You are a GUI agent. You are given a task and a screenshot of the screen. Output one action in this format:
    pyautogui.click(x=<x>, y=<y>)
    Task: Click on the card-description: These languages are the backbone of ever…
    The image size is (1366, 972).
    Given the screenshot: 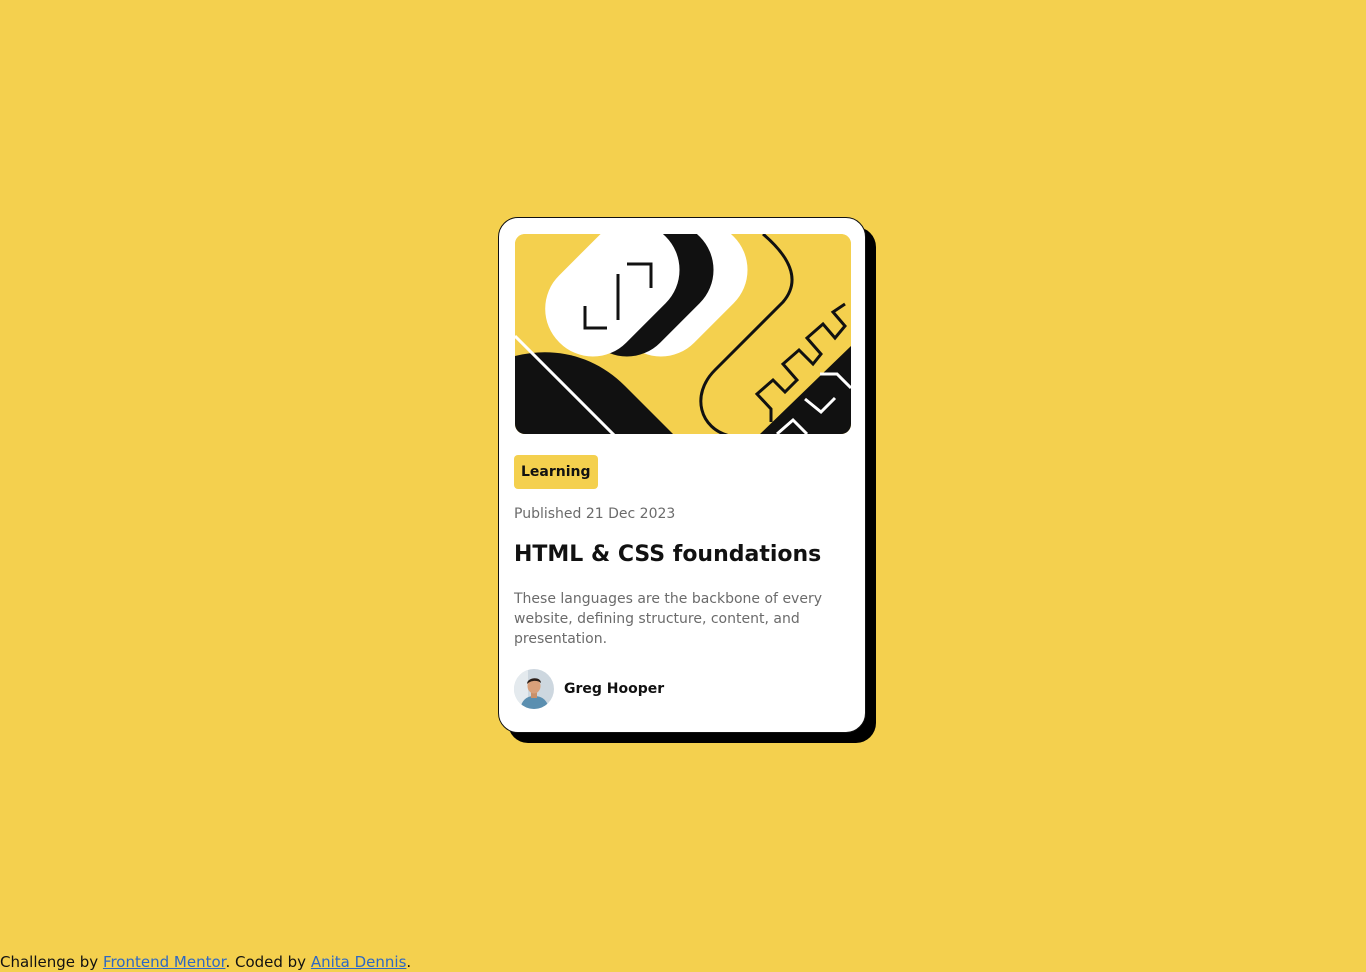 What is the action you would take?
    pyautogui.click(x=668, y=619)
    